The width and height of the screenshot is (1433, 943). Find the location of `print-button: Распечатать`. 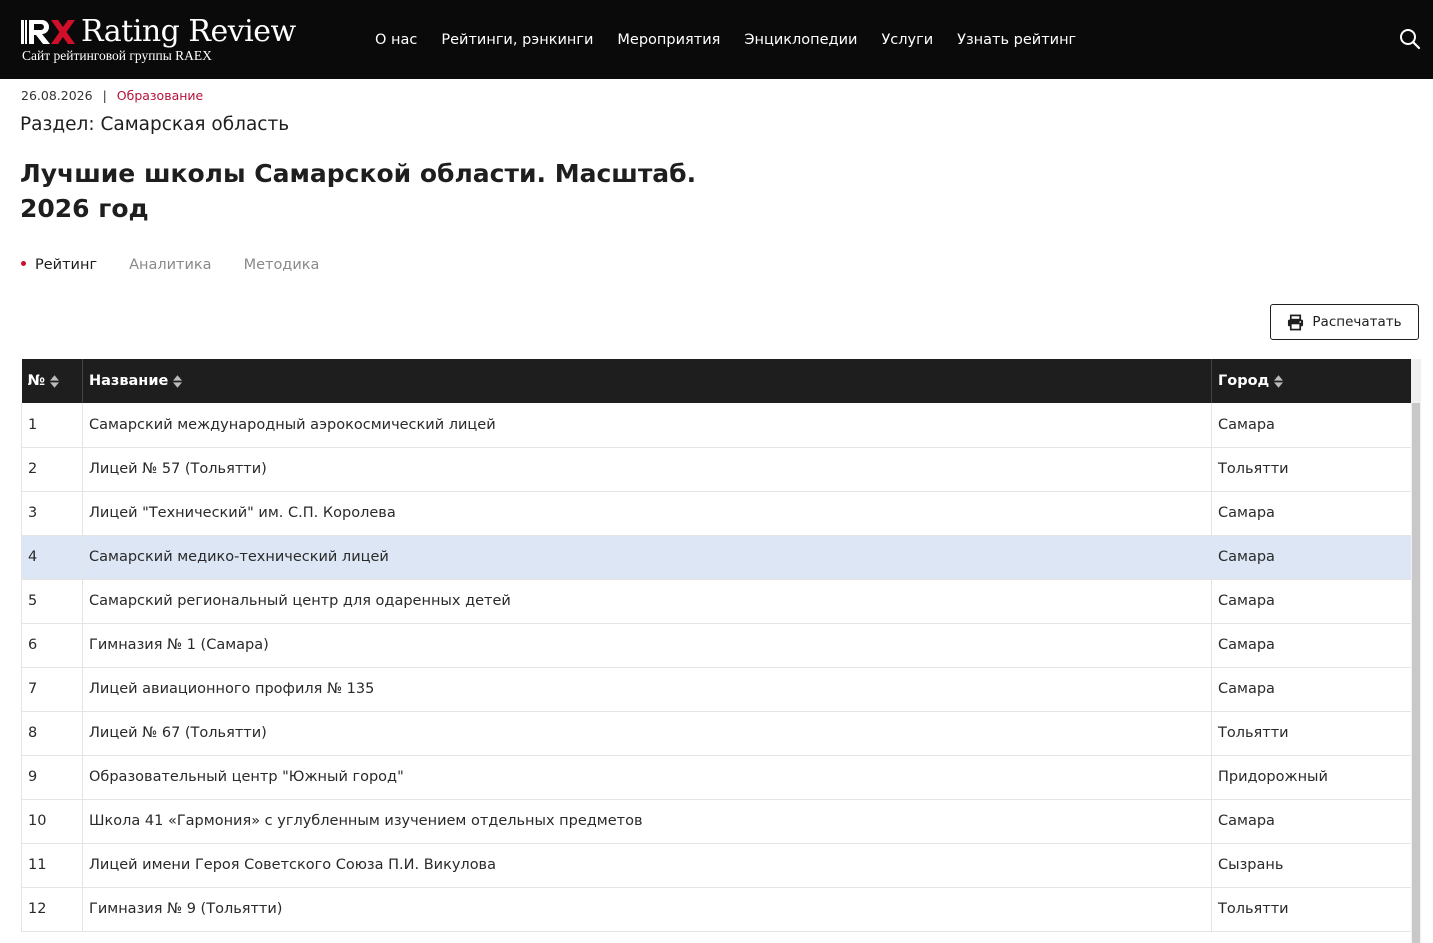

print-button: Распечатать is located at coordinates (1344, 322).